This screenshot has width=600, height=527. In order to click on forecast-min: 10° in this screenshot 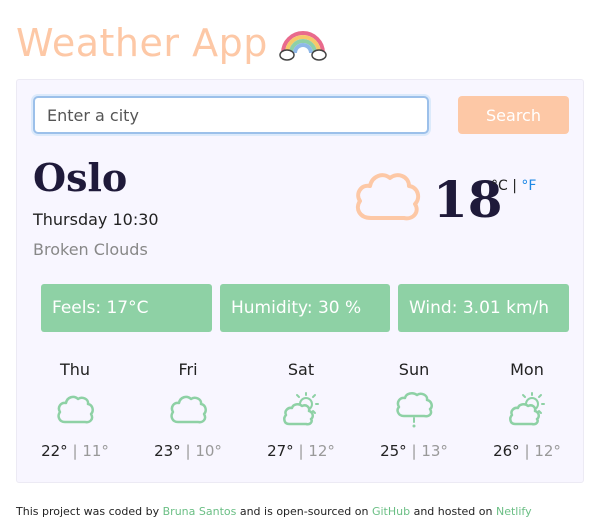, I will do `click(208, 451)`.